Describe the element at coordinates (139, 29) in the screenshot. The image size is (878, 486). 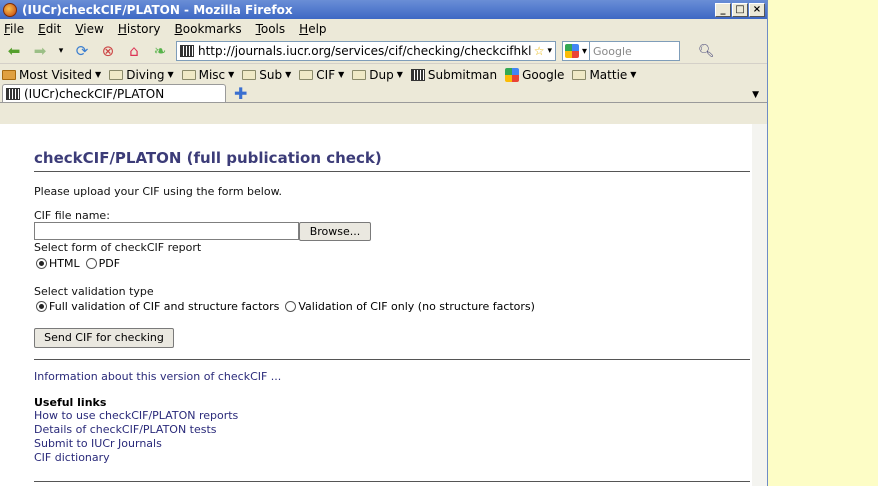
I see `menu-history: History` at that location.